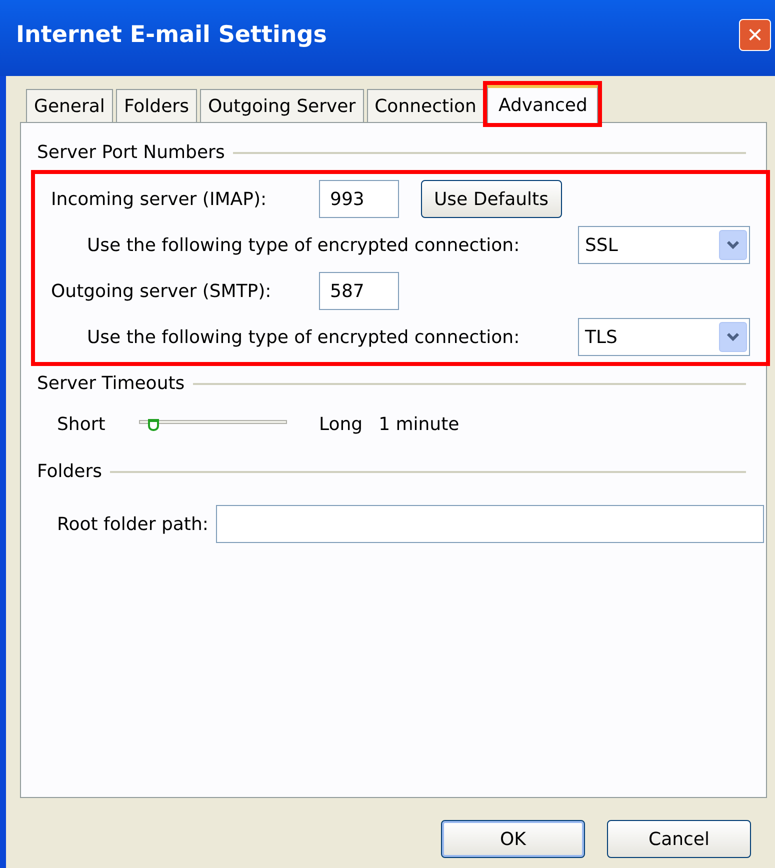  I want to click on tab: Folders, so click(156, 105).